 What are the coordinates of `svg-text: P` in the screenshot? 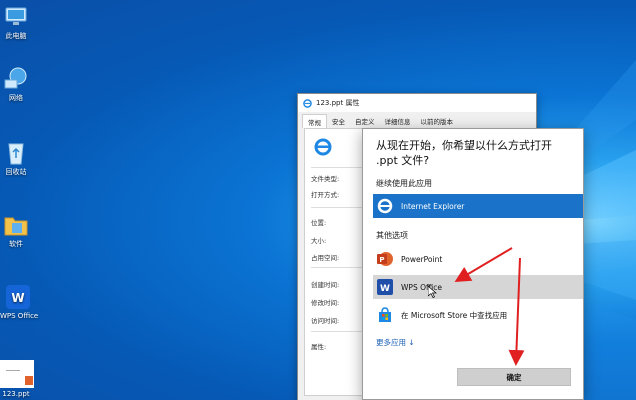 It's located at (381, 260).